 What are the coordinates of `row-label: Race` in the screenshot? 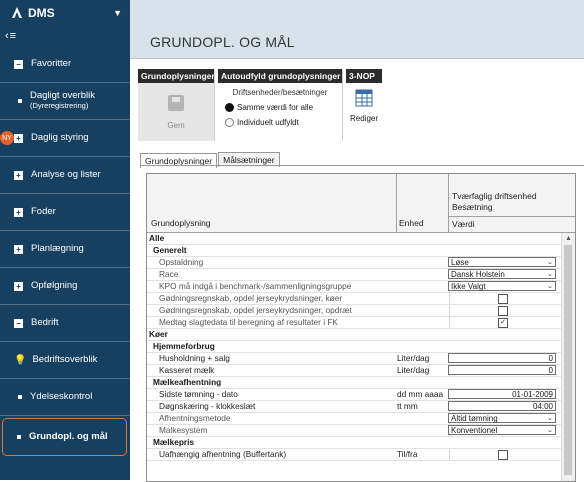 It's located at (169, 274).